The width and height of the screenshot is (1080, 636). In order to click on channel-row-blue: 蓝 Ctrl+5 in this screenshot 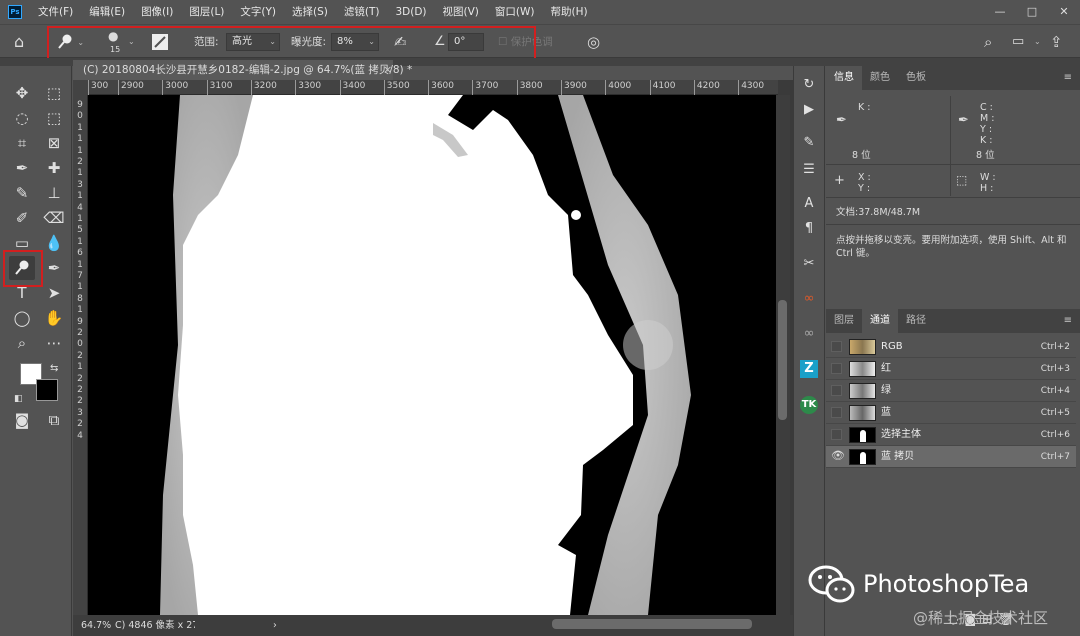, I will do `click(951, 413)`.